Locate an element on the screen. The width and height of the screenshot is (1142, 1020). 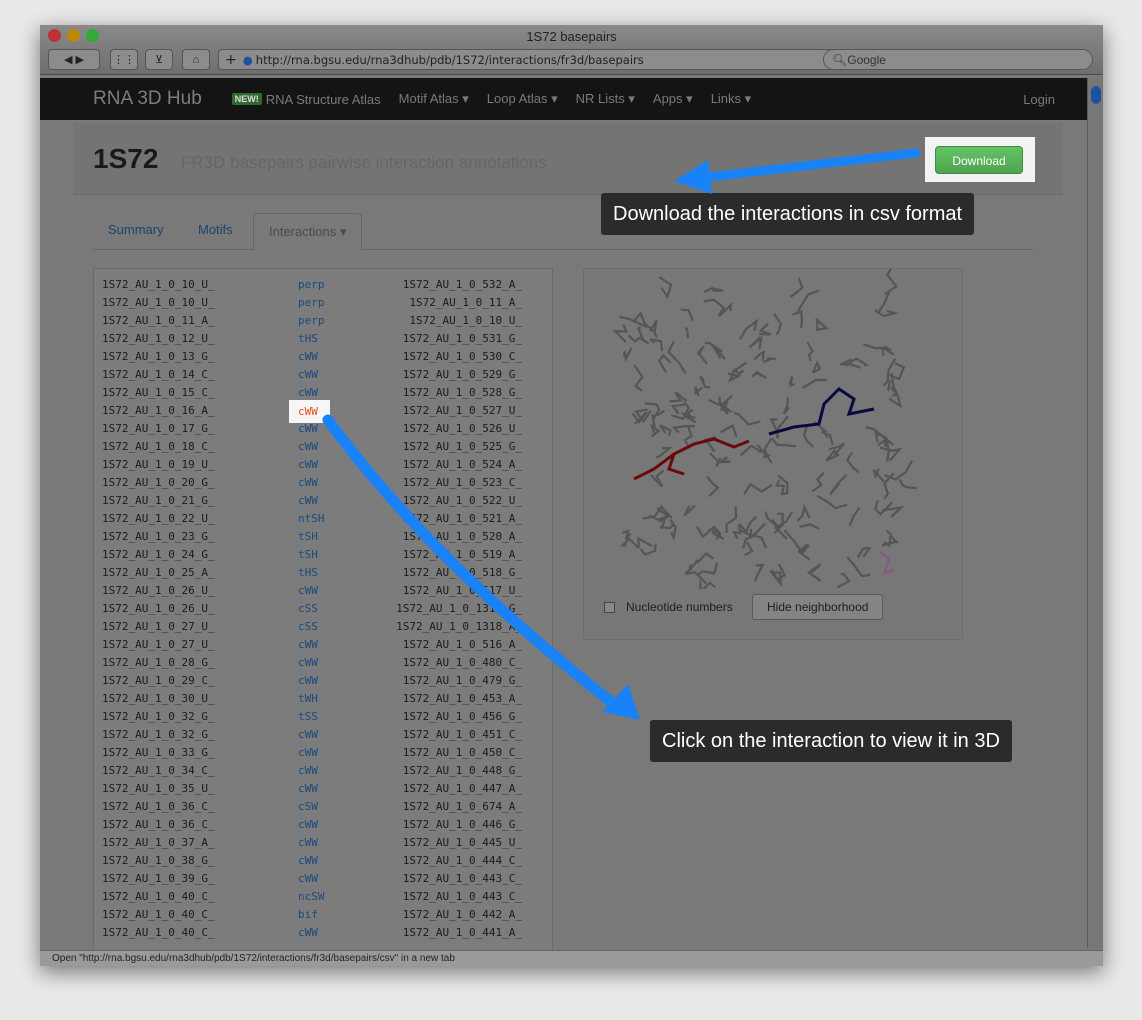
arrow-to-click-tip is located at coordinates (471, 562).